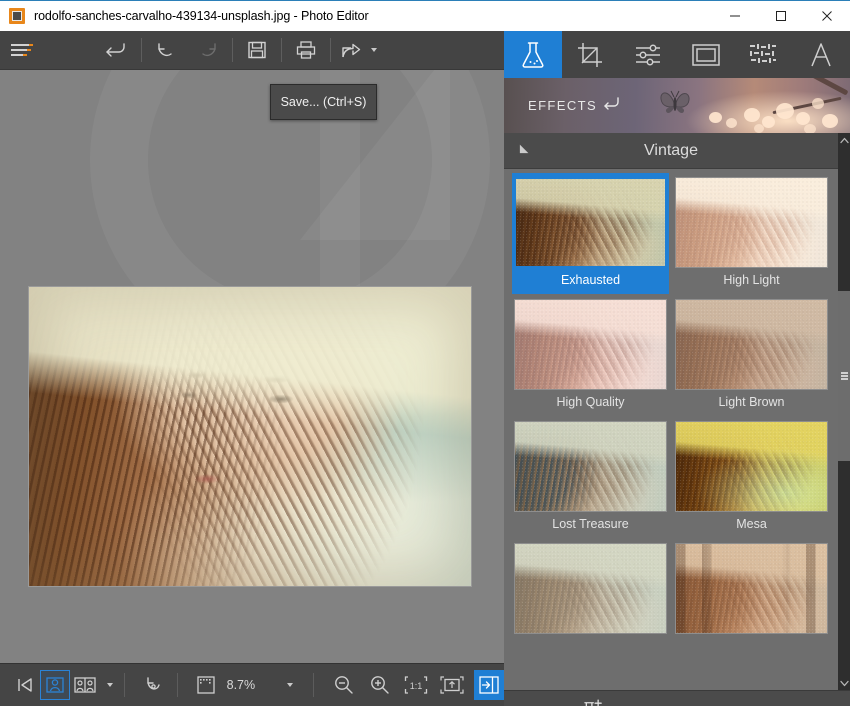  Describe the element at coordinates (489, 685) in the screenshot. I see `toggle-side-panel-button` at that location.